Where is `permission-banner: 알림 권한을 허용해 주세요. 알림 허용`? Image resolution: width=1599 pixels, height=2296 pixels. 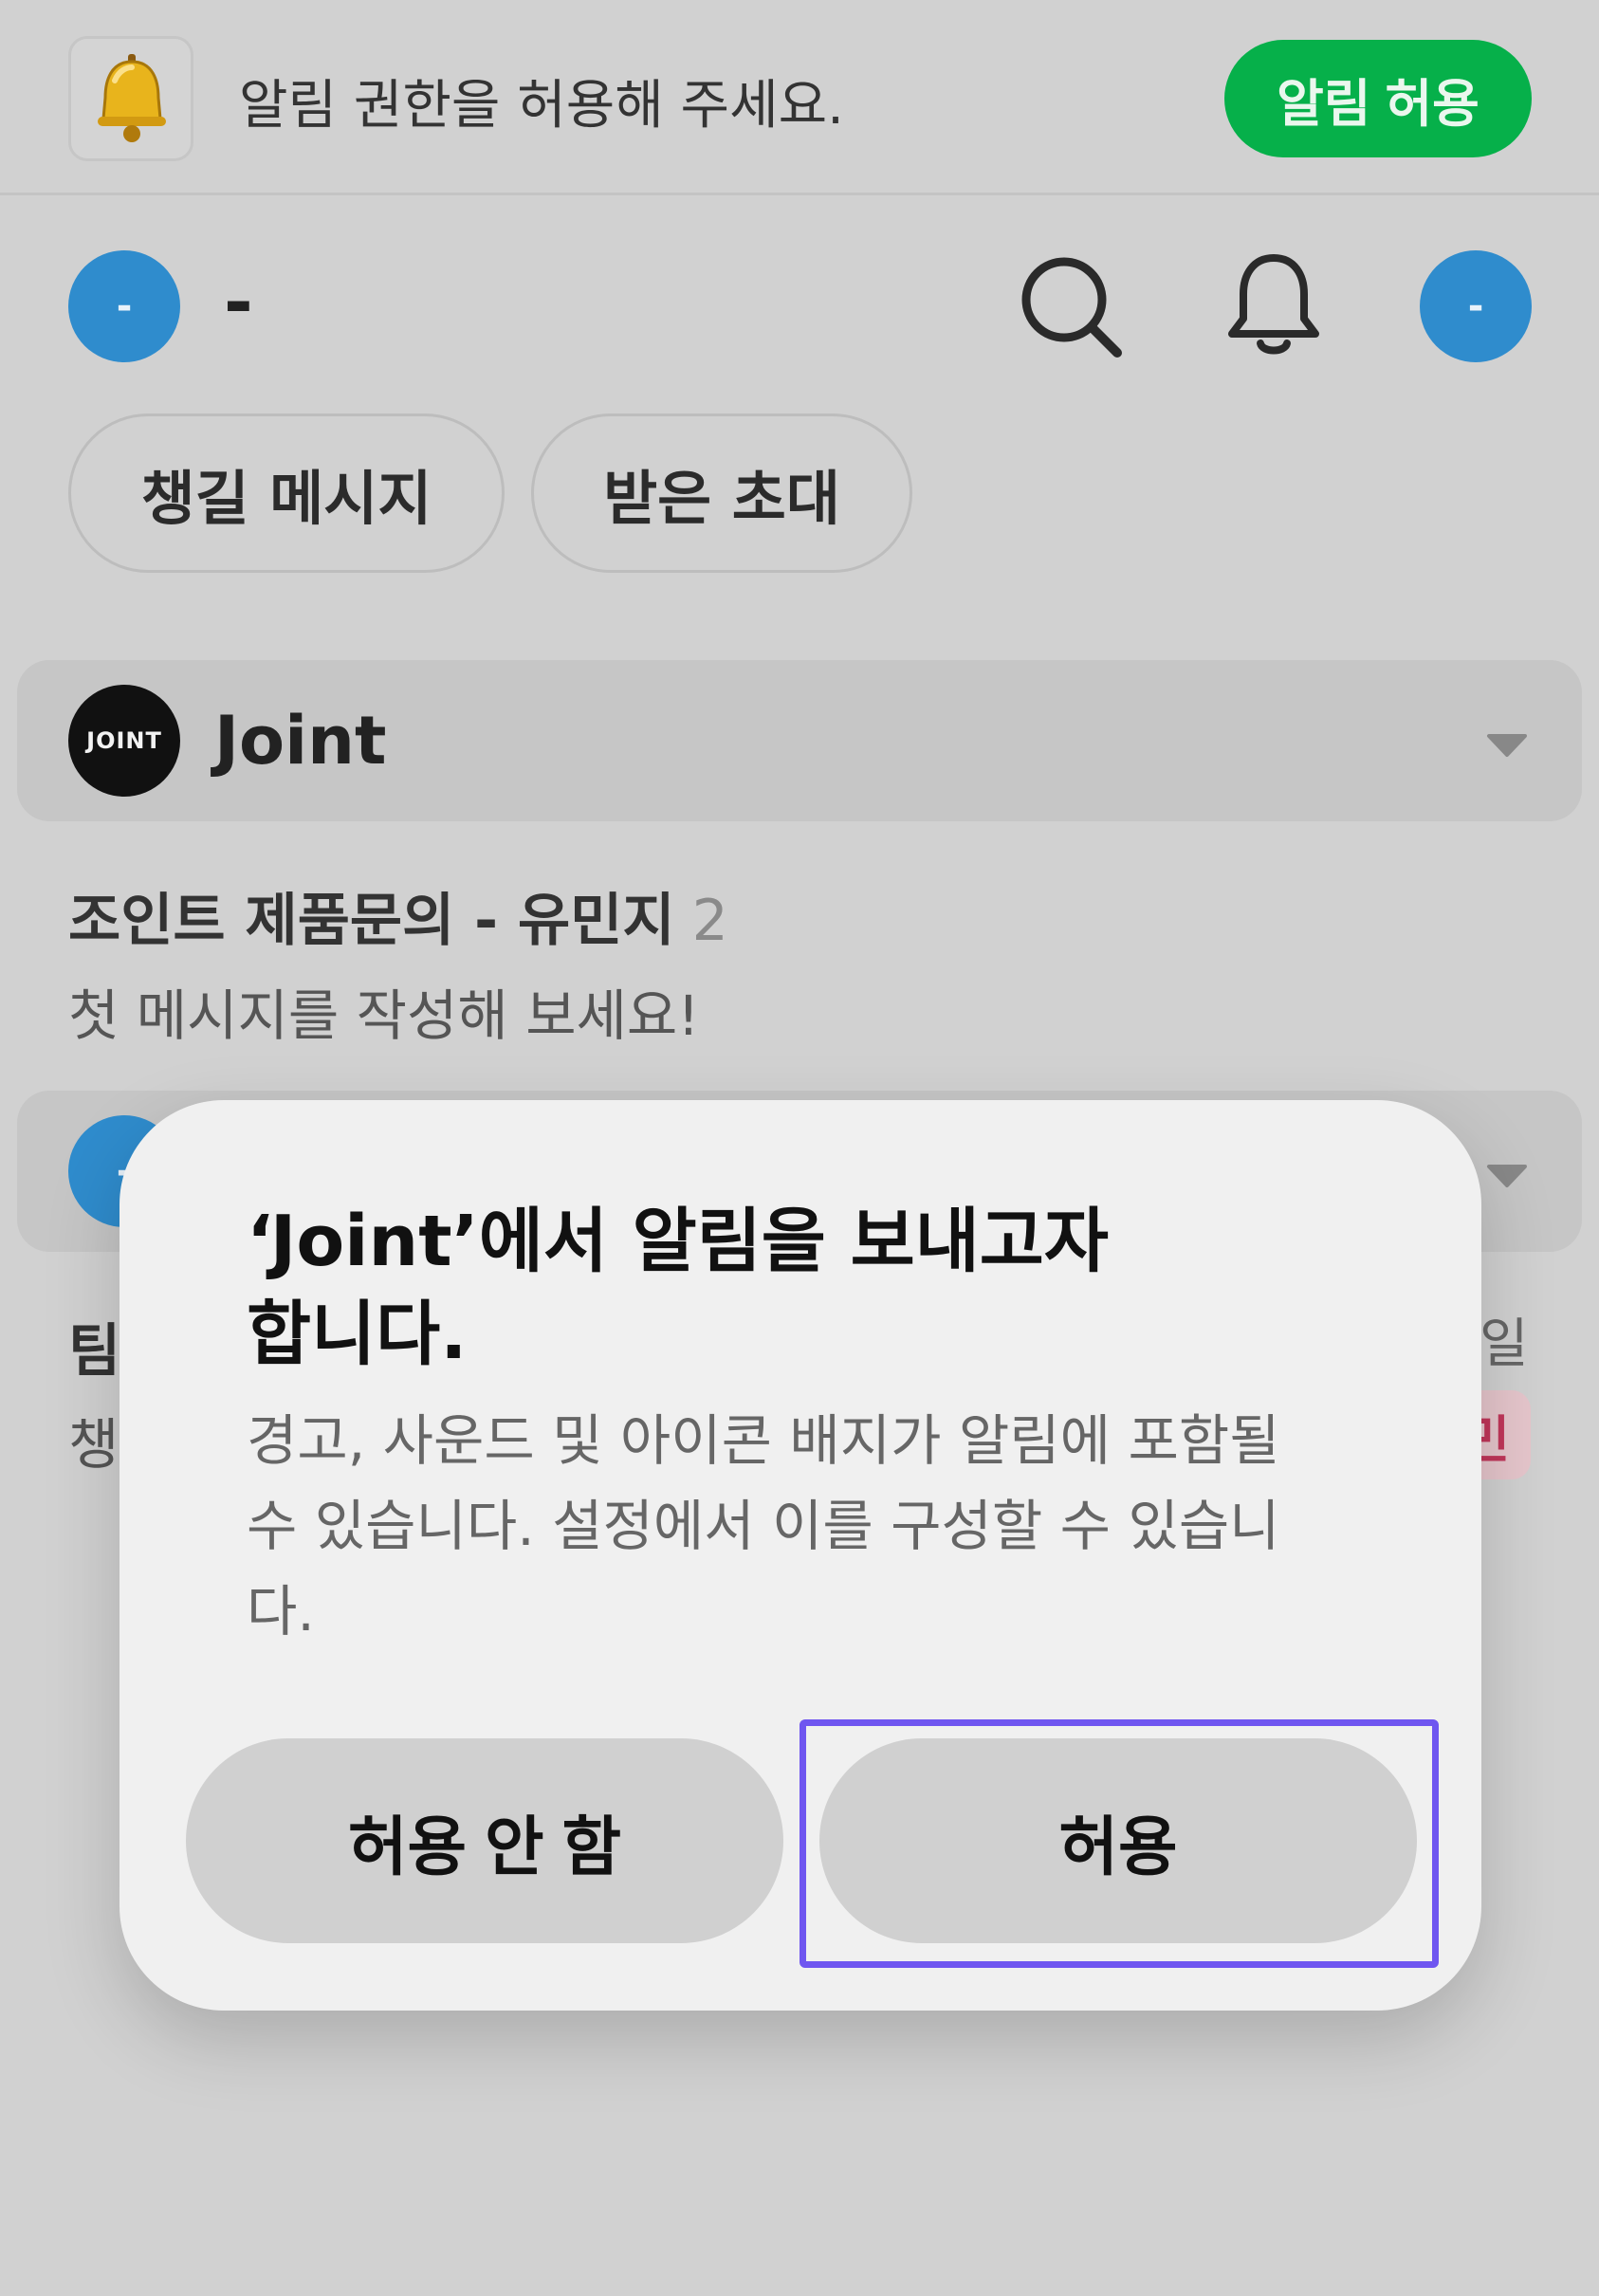 permission-banner: 알림 권한을 허용해 주세요. 알림 허용 is located at coordinates (799, 97).